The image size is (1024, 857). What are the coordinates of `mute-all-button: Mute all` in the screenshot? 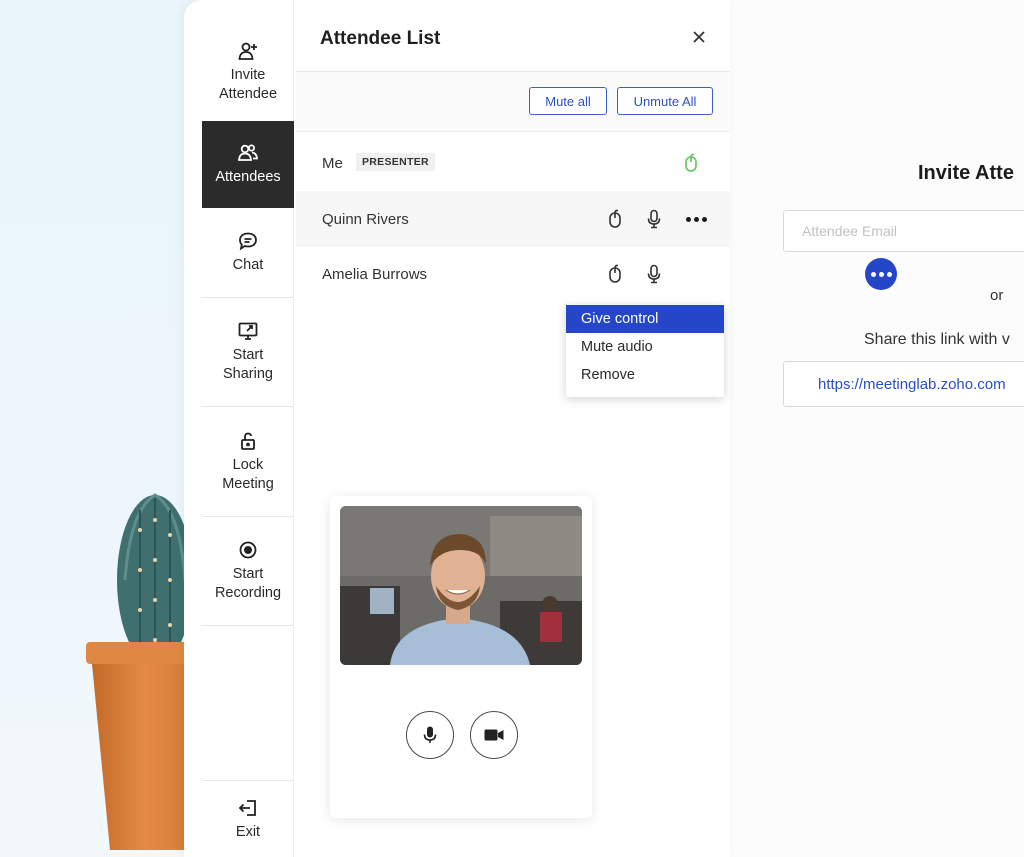 It's located at (568, 101).